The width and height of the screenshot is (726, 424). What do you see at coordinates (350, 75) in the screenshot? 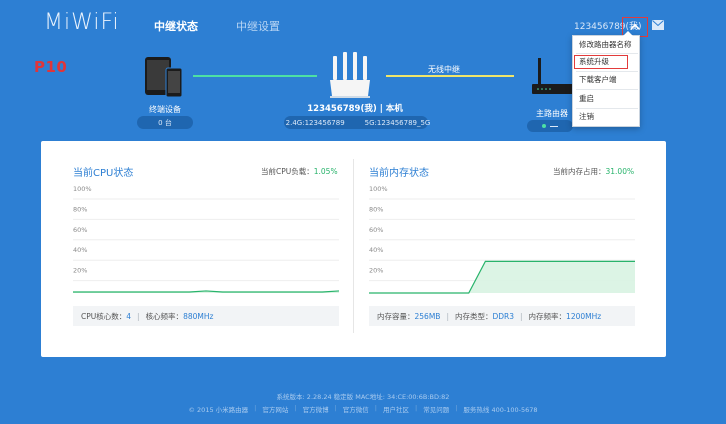
I see `router-icon` at bounding box center [350, 75].